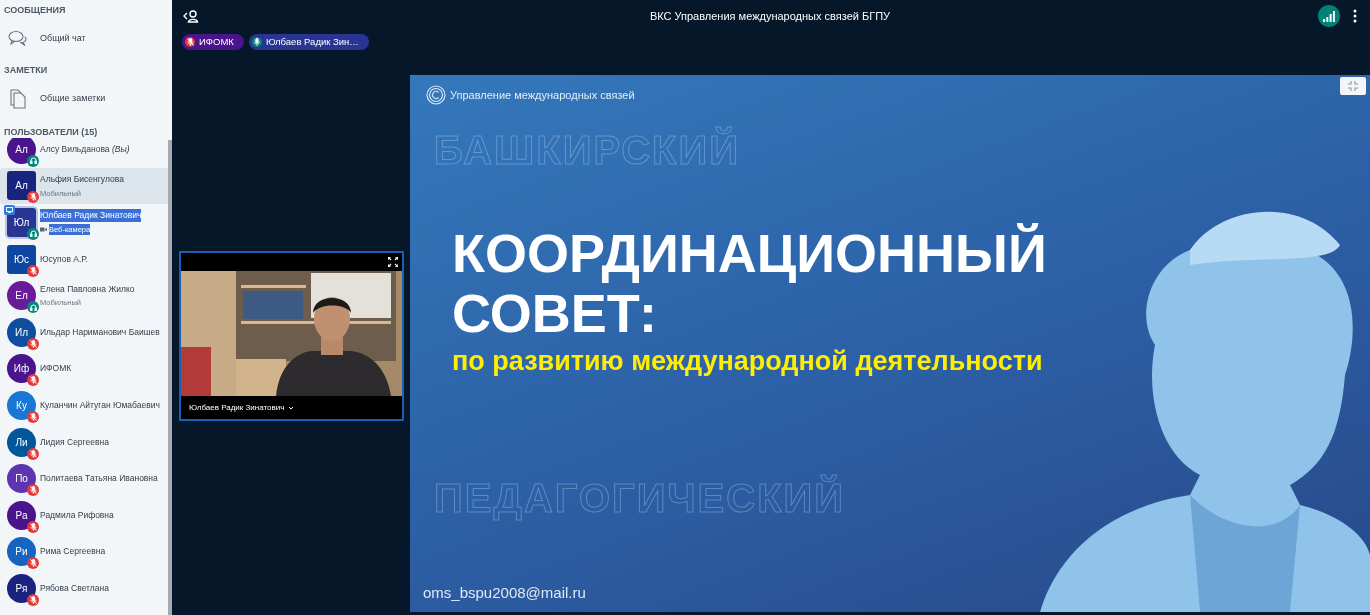  I want to click on user-list-item: Иф ИФОМК, so click(84, 369).